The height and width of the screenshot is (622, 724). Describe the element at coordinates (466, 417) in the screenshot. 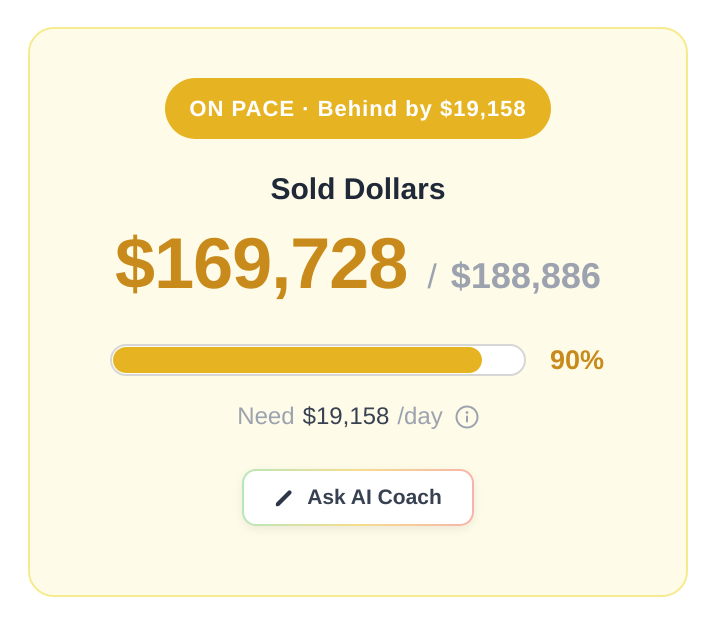

I see `info-icon` at that location.